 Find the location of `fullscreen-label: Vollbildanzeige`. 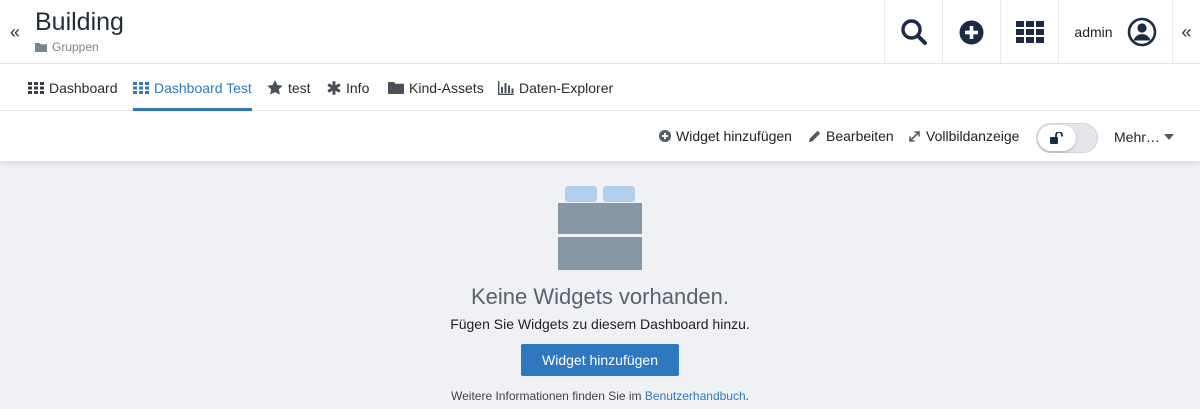

fullscreen-label: Vollbildanzeige is located at coordinates (973, 136).